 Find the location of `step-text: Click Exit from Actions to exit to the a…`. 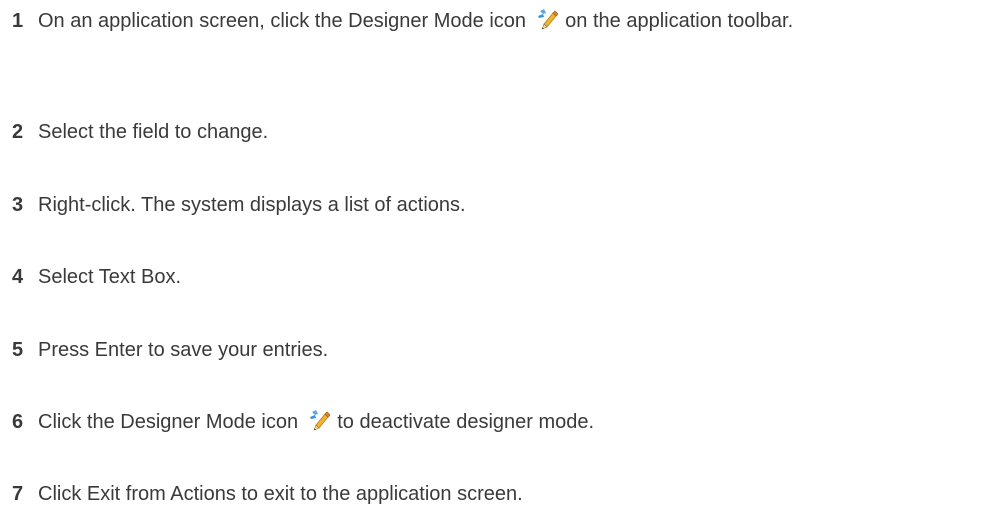

step-text: Click Exit from Actions to exit to the a… is located at coordinates (280, 494).